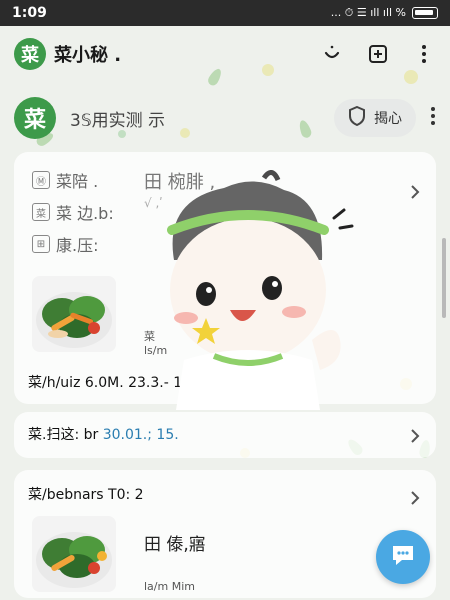 The height and width of the screenshot is (600, 450). What do you see at coordinates (388, 119) in the screenshot?
I see `care-label: 揭心` at bounding box center [388, 119].